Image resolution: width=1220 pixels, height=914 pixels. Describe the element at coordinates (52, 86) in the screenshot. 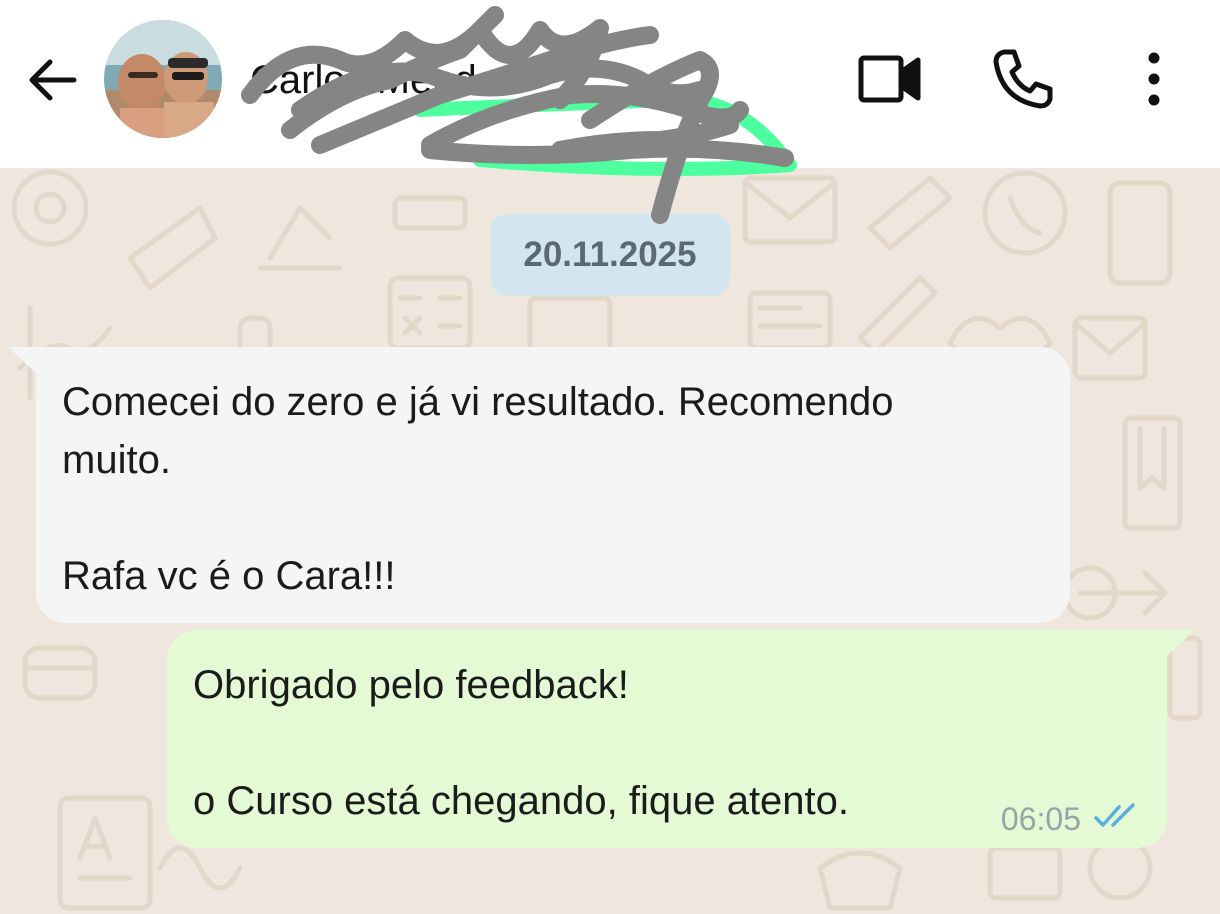

I see `arrow-left-icon` at that location.